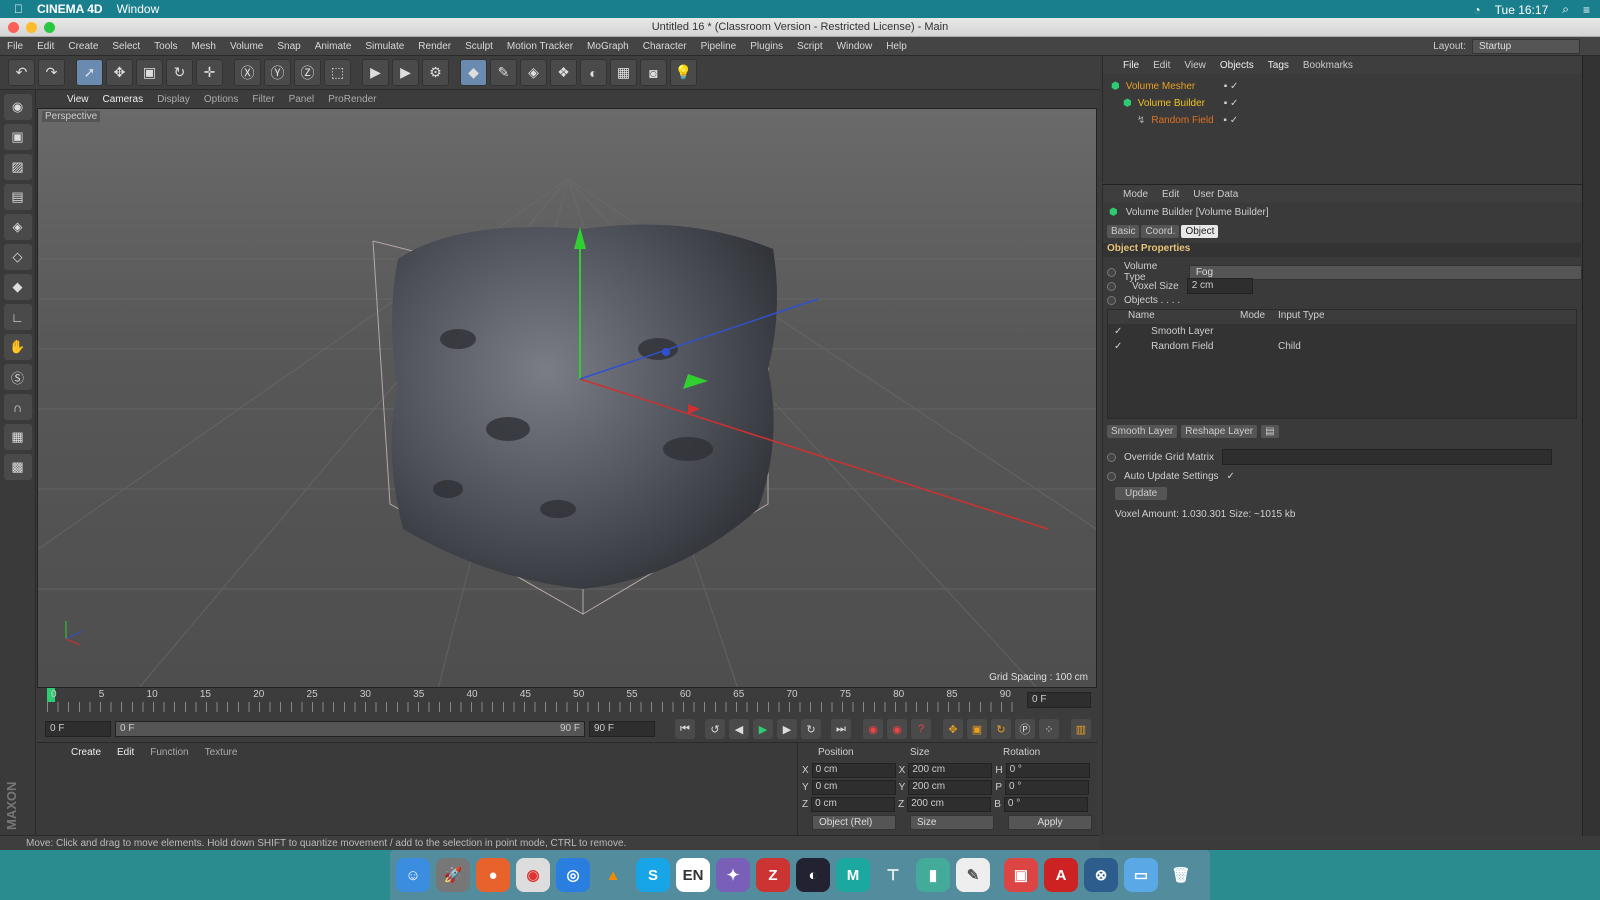 The image size is (1600, 900). Describe the element at coordinates (434, 46) in the screenshot. I see `menu-render: Render` at that location.